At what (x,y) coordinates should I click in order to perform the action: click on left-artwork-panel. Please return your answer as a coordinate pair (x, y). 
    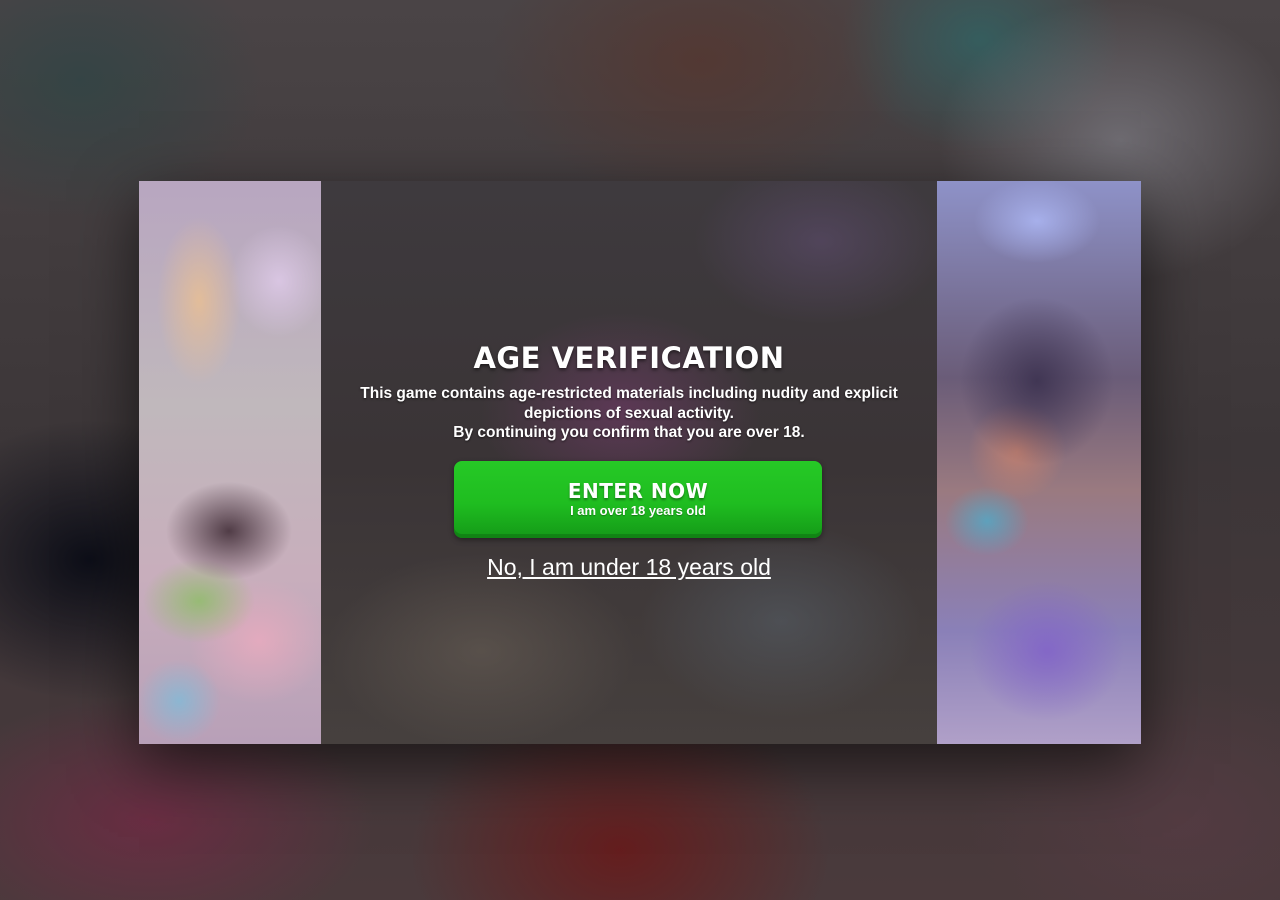
    Looking at the image, I should click on (230, 462).